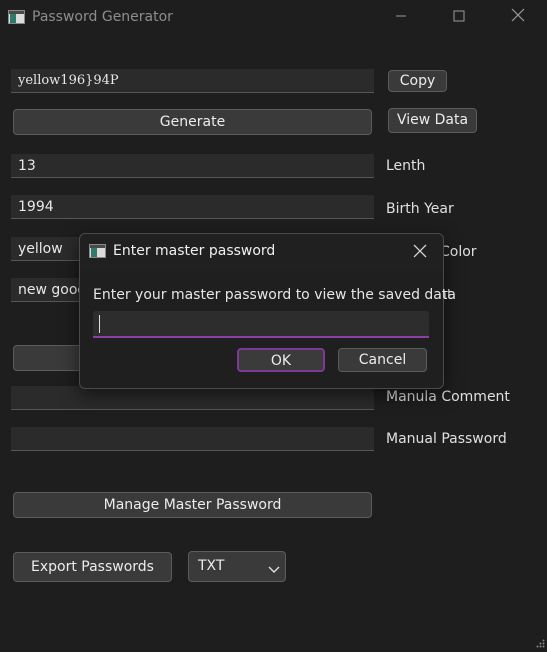 Image resolution: width=547 pixels, height=652 pixels. I want to click on master-password-input, so click(261, 324).